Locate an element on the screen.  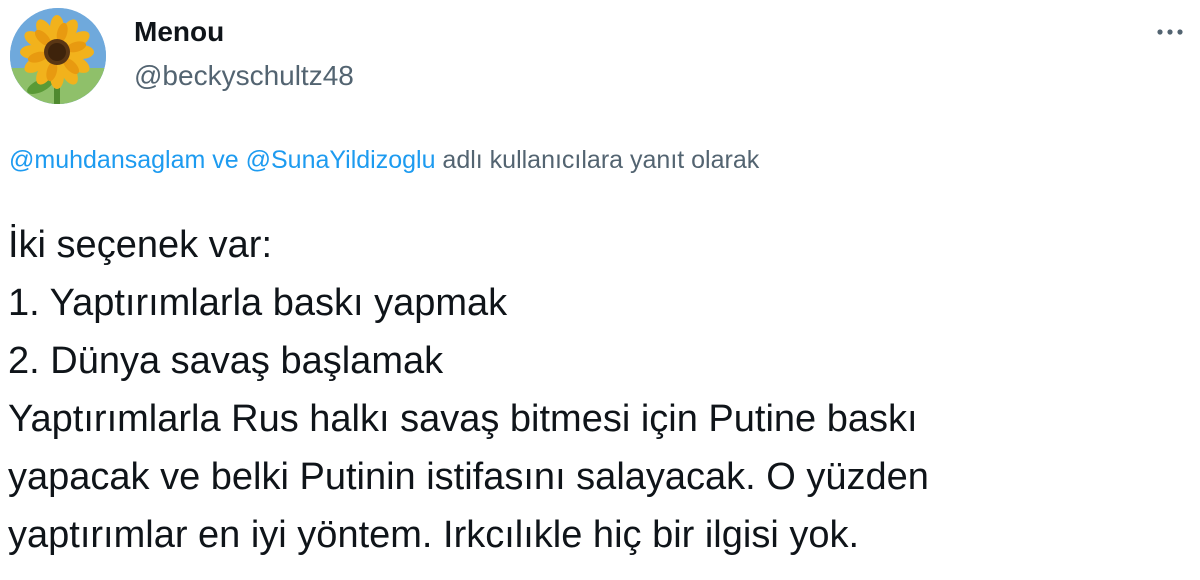
sunflower-avatar-icon is located at coordinates (58, 56).